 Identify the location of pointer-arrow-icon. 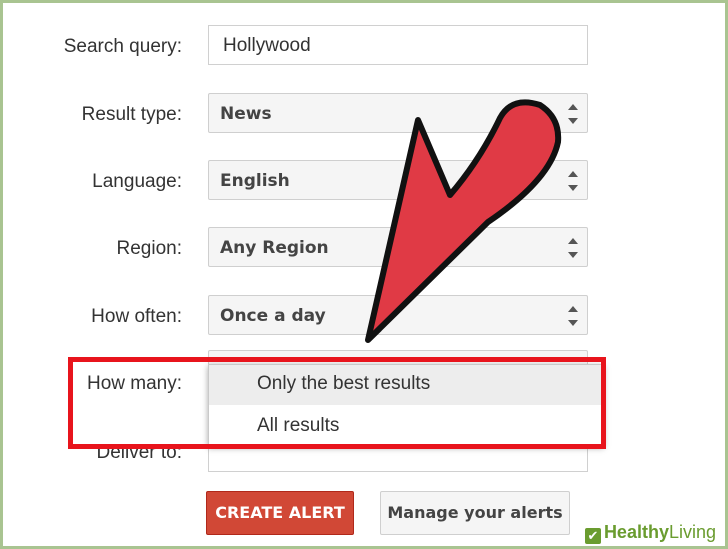
(463, 221).